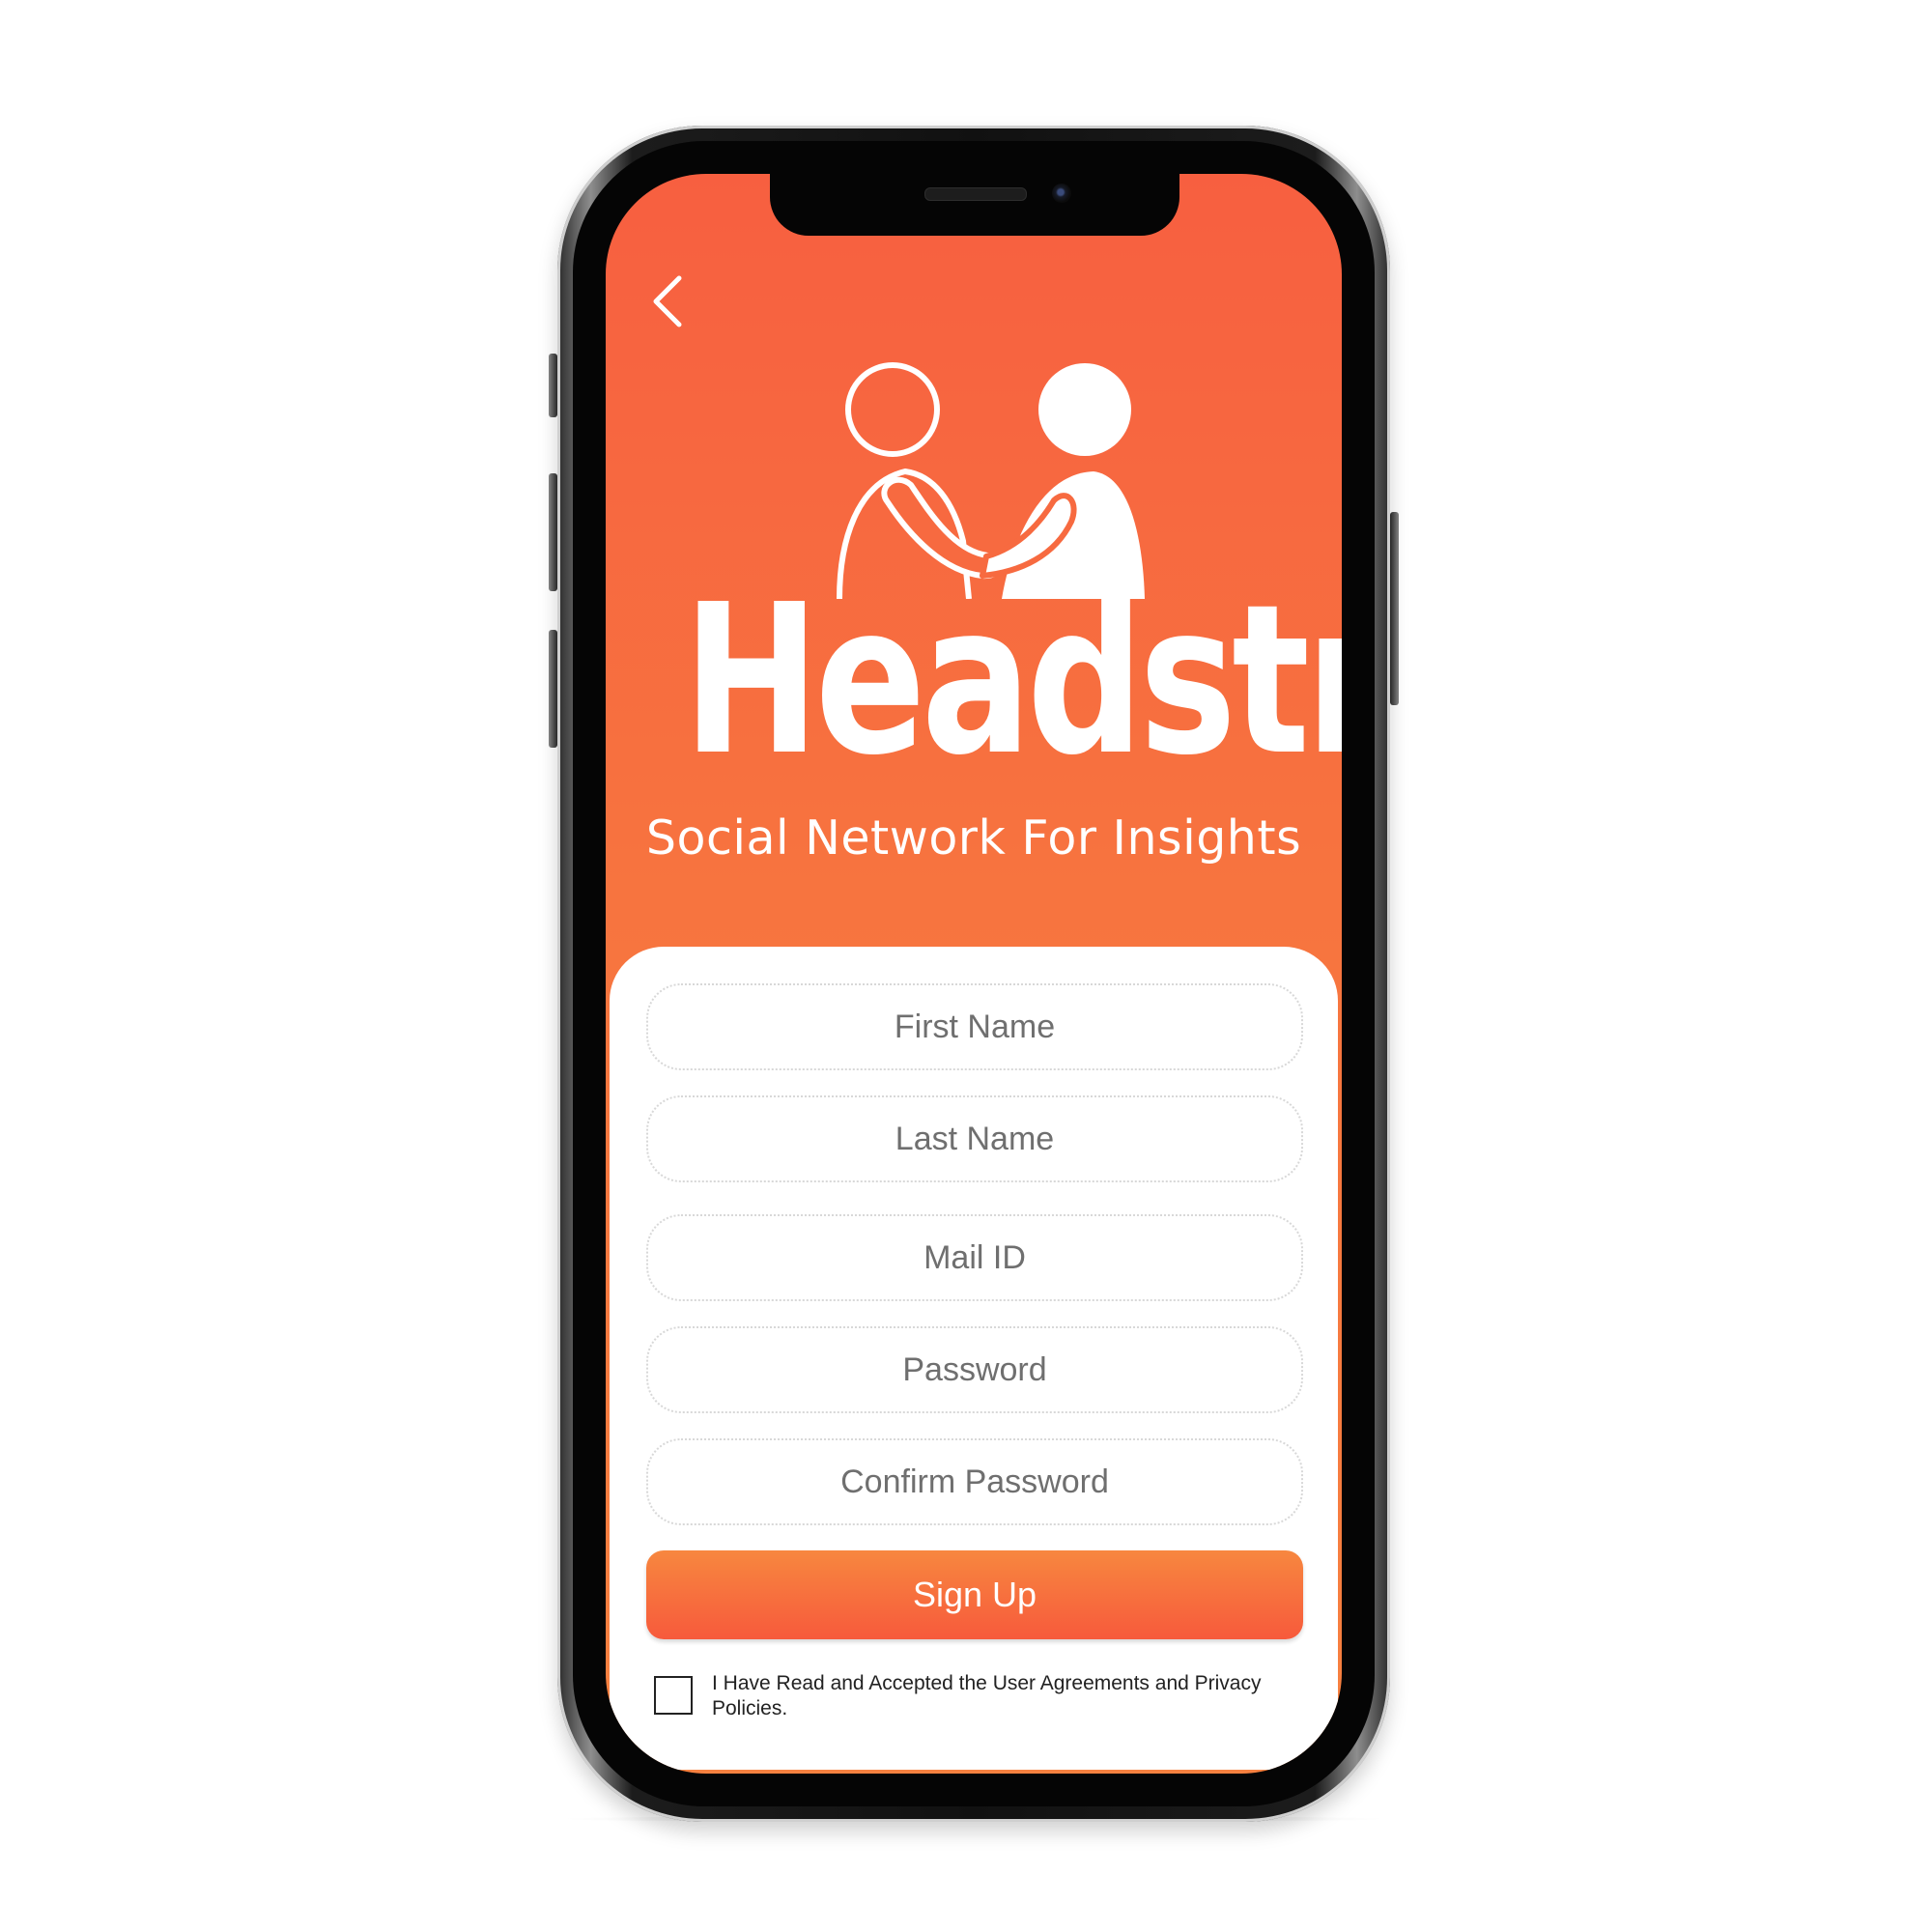 This screenshot has height=1932, width=1932. What do you see at coordinates (974, 1026) in the screenshot?
I see `first-name-input` at bounding box center [974, 1026].